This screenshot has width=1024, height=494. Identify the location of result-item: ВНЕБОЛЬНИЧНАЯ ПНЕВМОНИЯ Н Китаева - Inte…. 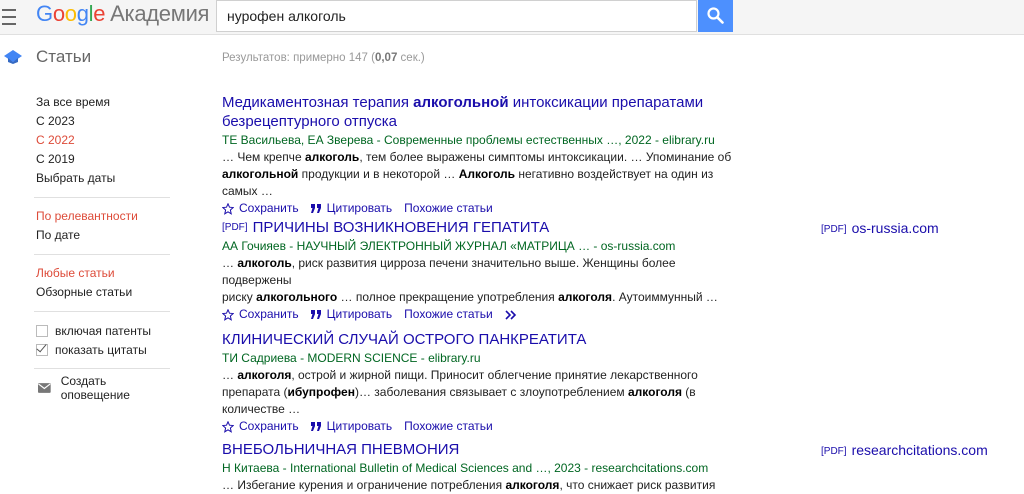
(482, 467).